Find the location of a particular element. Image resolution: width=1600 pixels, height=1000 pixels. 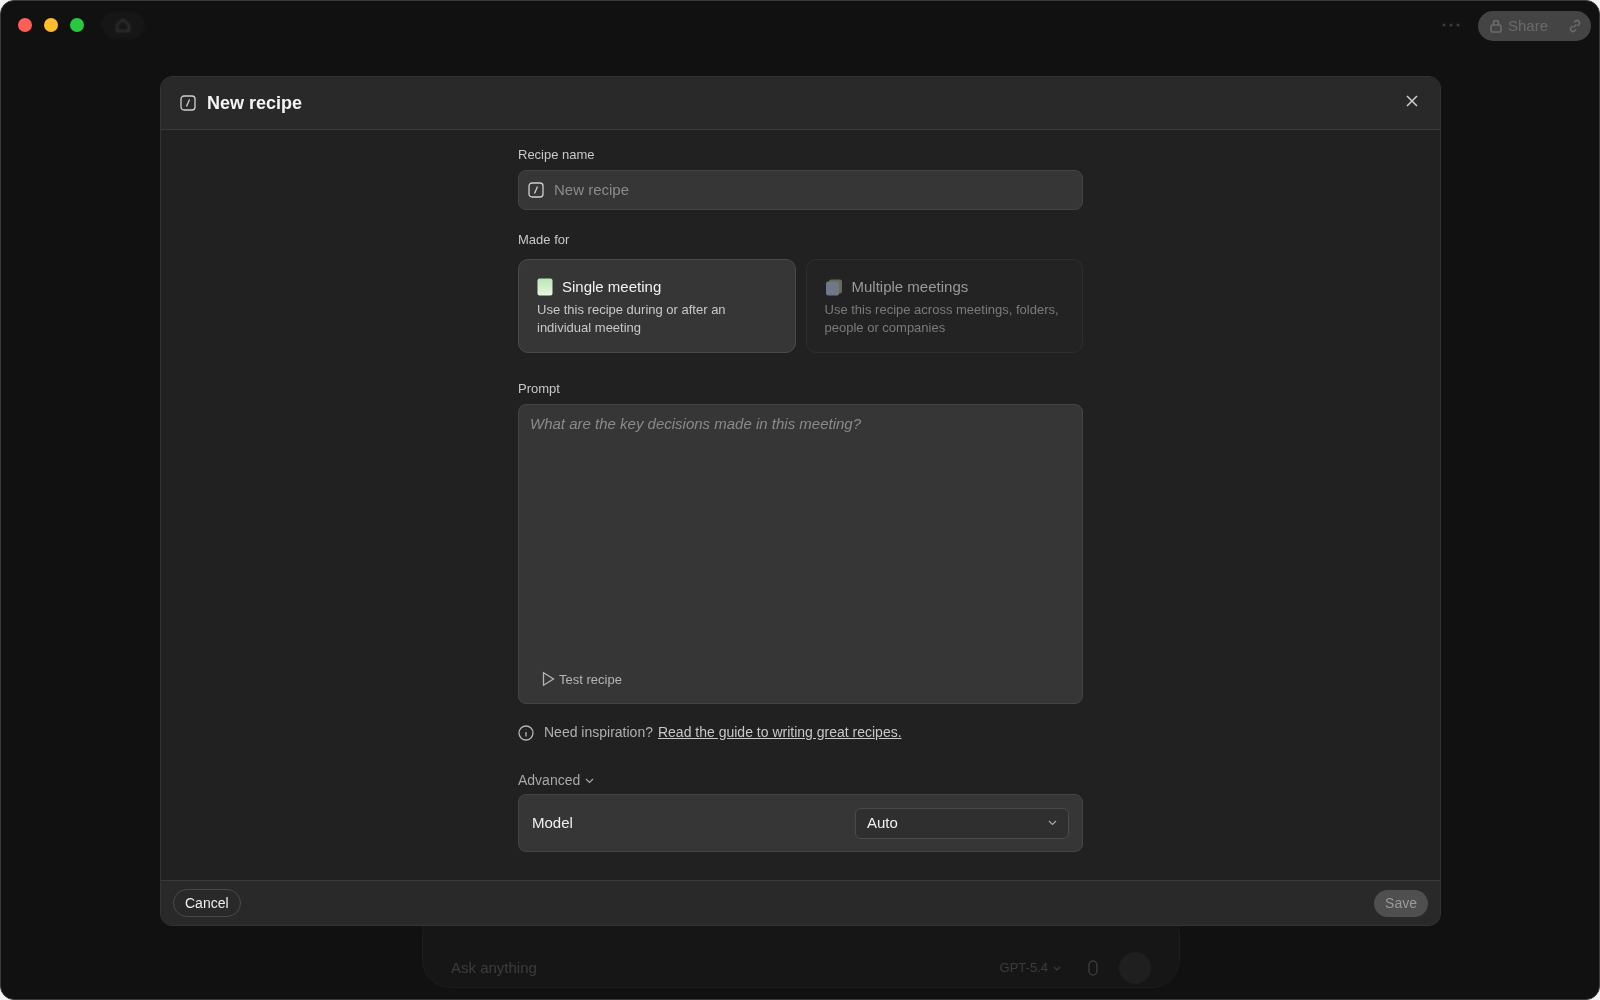

prompt-field: What are the key decisions made in this meeting? Test recipe is located at coordinates (800, 554).